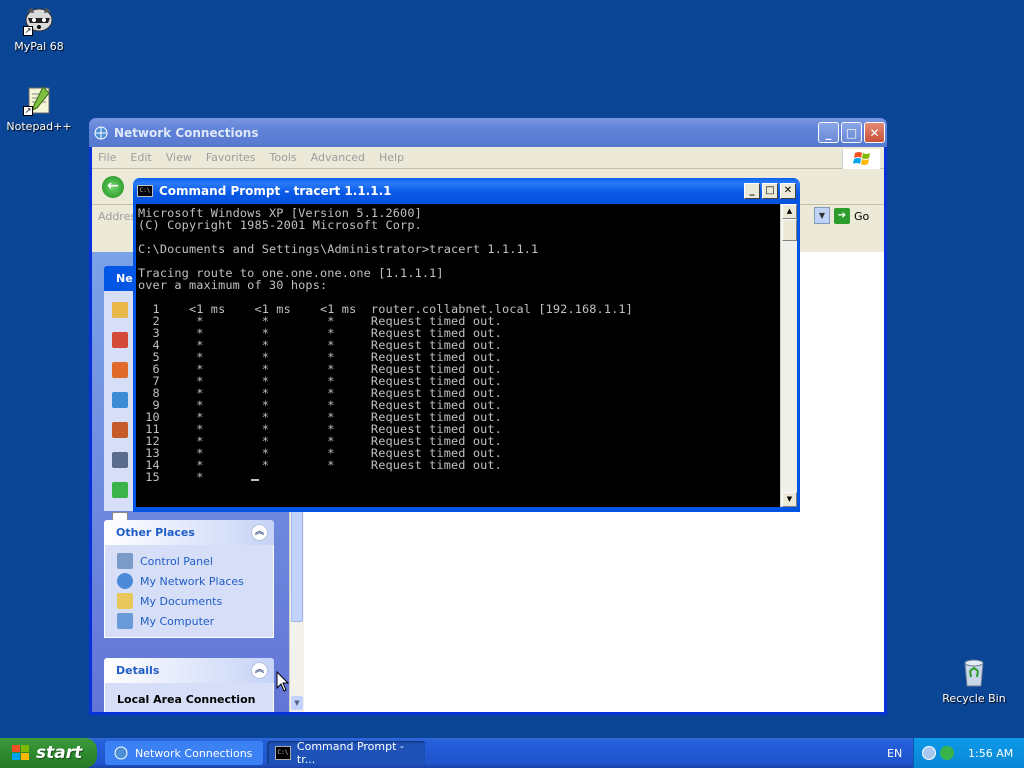 The height and width of the screenshot is (768, 1024). Describe the element at coordinates (113, 187) in the screenshot. I see `back-arrow-icon: ←` at that location.